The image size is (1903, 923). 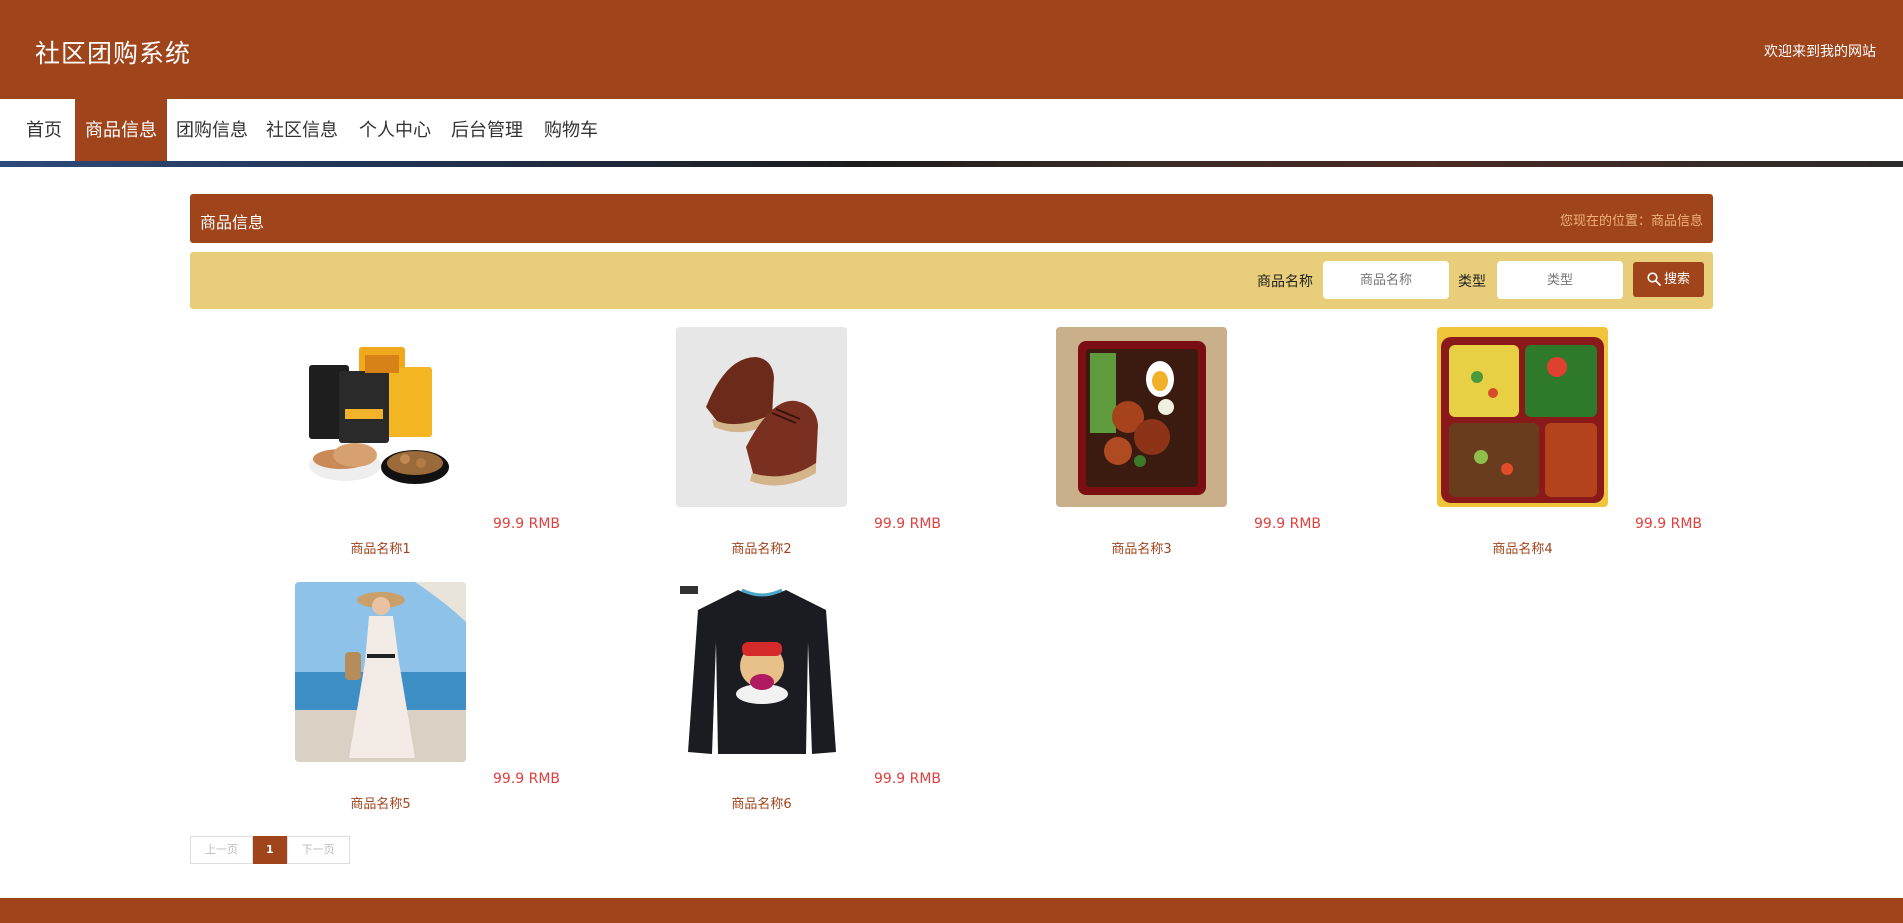 I want to click on product-name-label: 商品名称, so click(x=1285, y=282).